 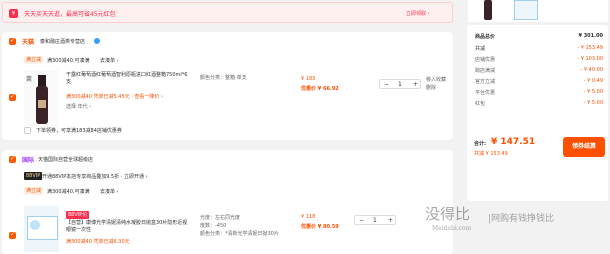 I want to click on watermark-slogan: |网购有钱挣钱比, so click(x=521, y=219).